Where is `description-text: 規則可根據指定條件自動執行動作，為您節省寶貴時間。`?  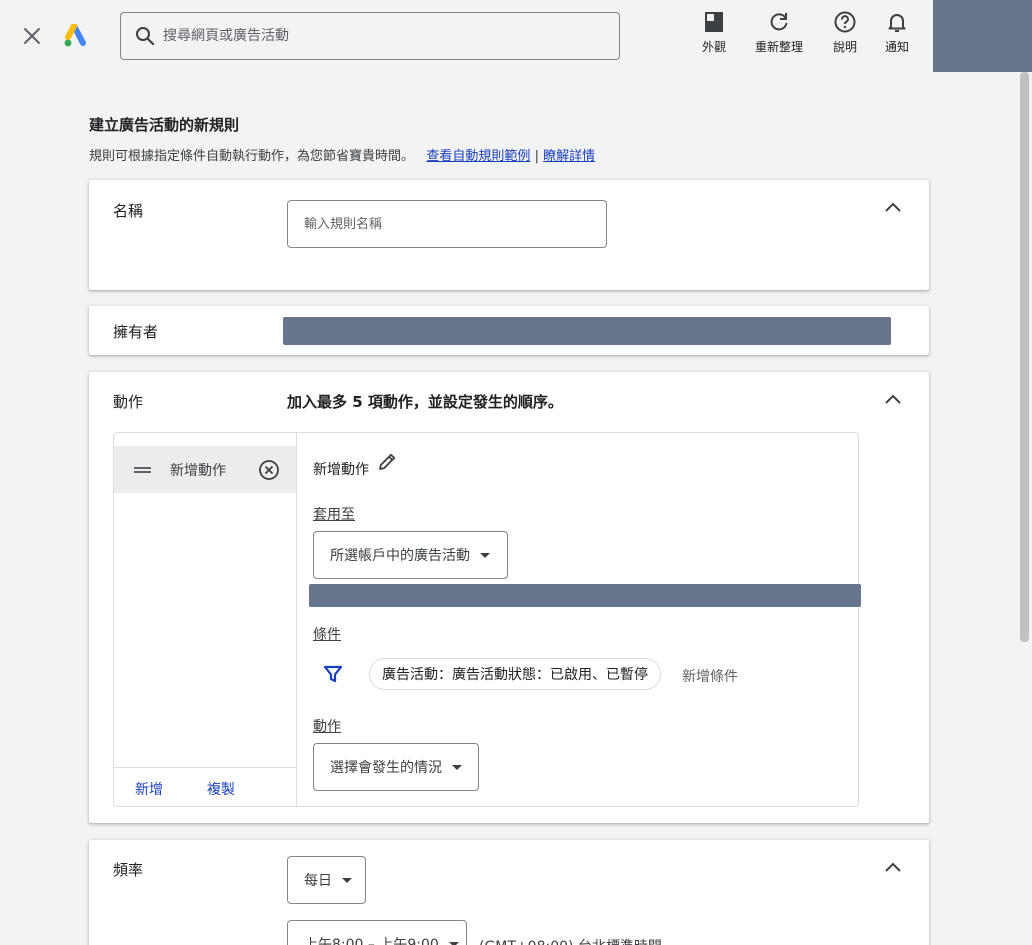 description-text: 規則可根據指定條件自動執行動作，為您節省寶貴時間。 is located at coordinates (252, 156).